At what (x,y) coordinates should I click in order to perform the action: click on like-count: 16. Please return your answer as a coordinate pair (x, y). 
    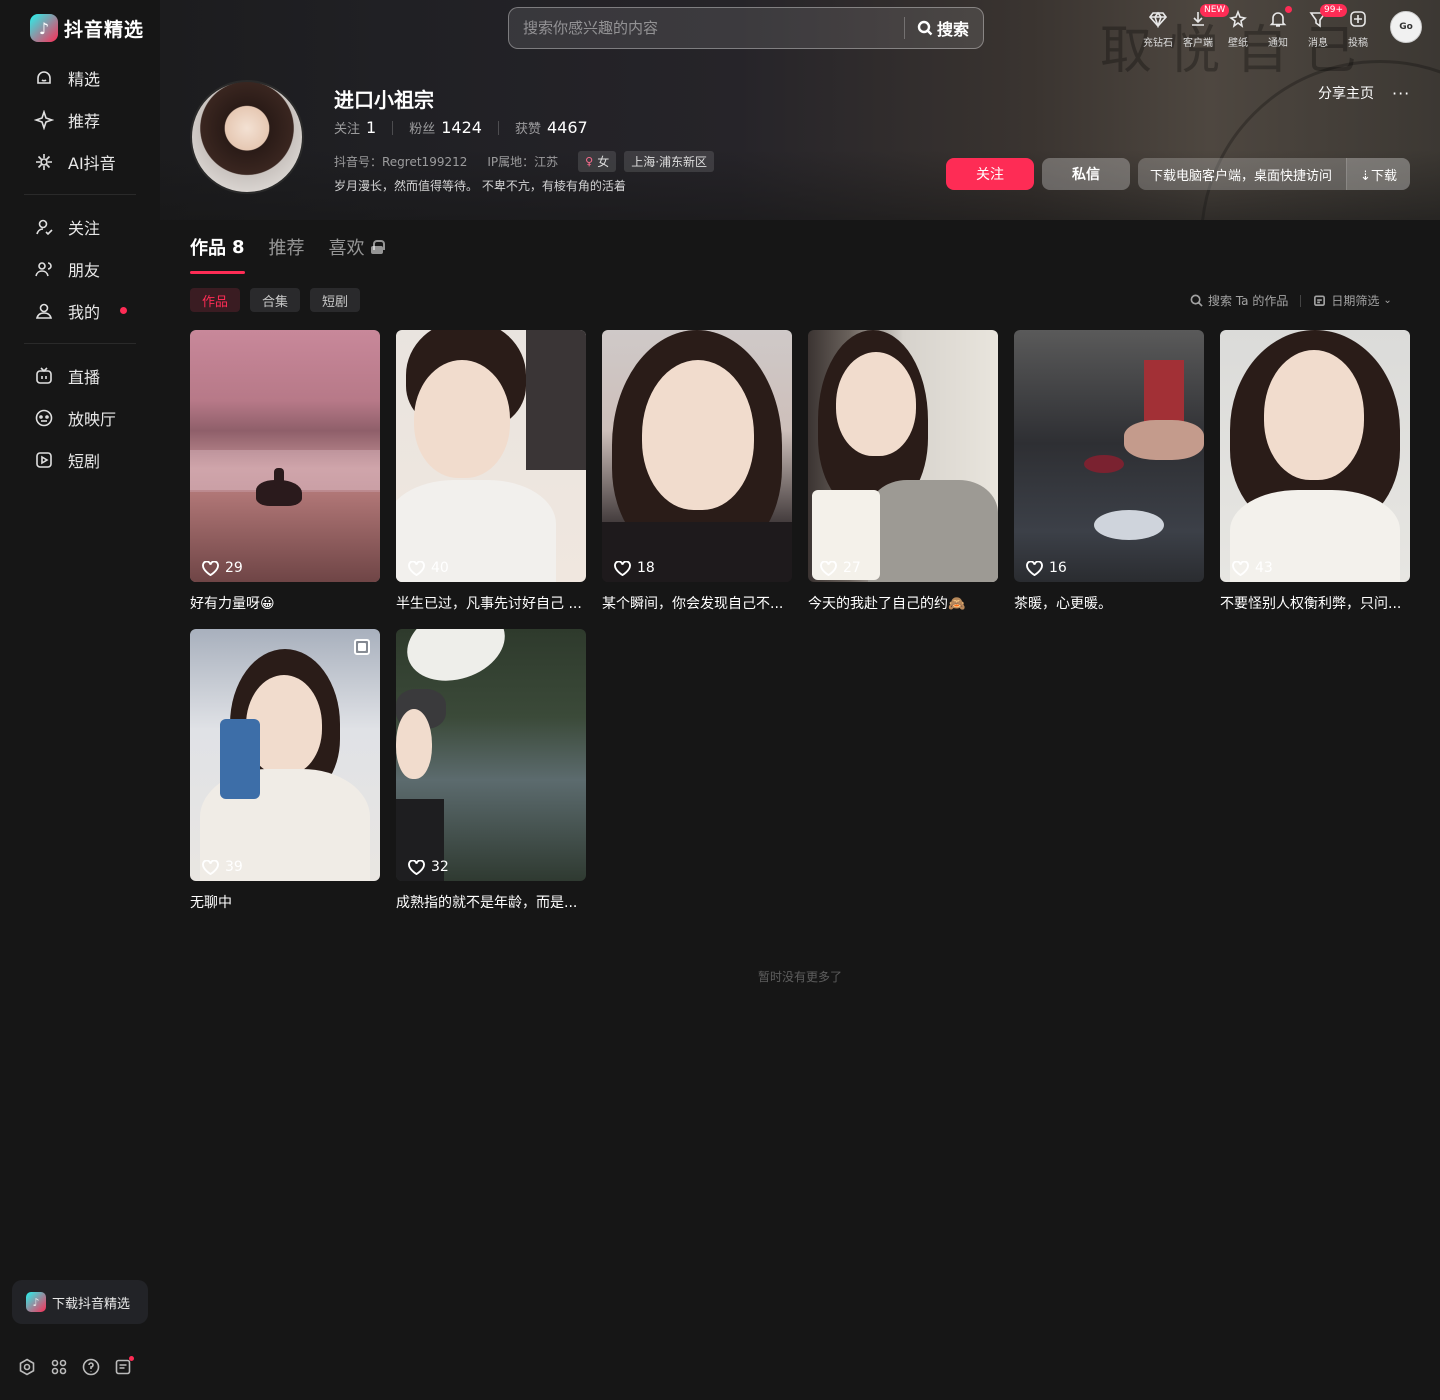
    Looking at the image, I should click on (1046, 568).